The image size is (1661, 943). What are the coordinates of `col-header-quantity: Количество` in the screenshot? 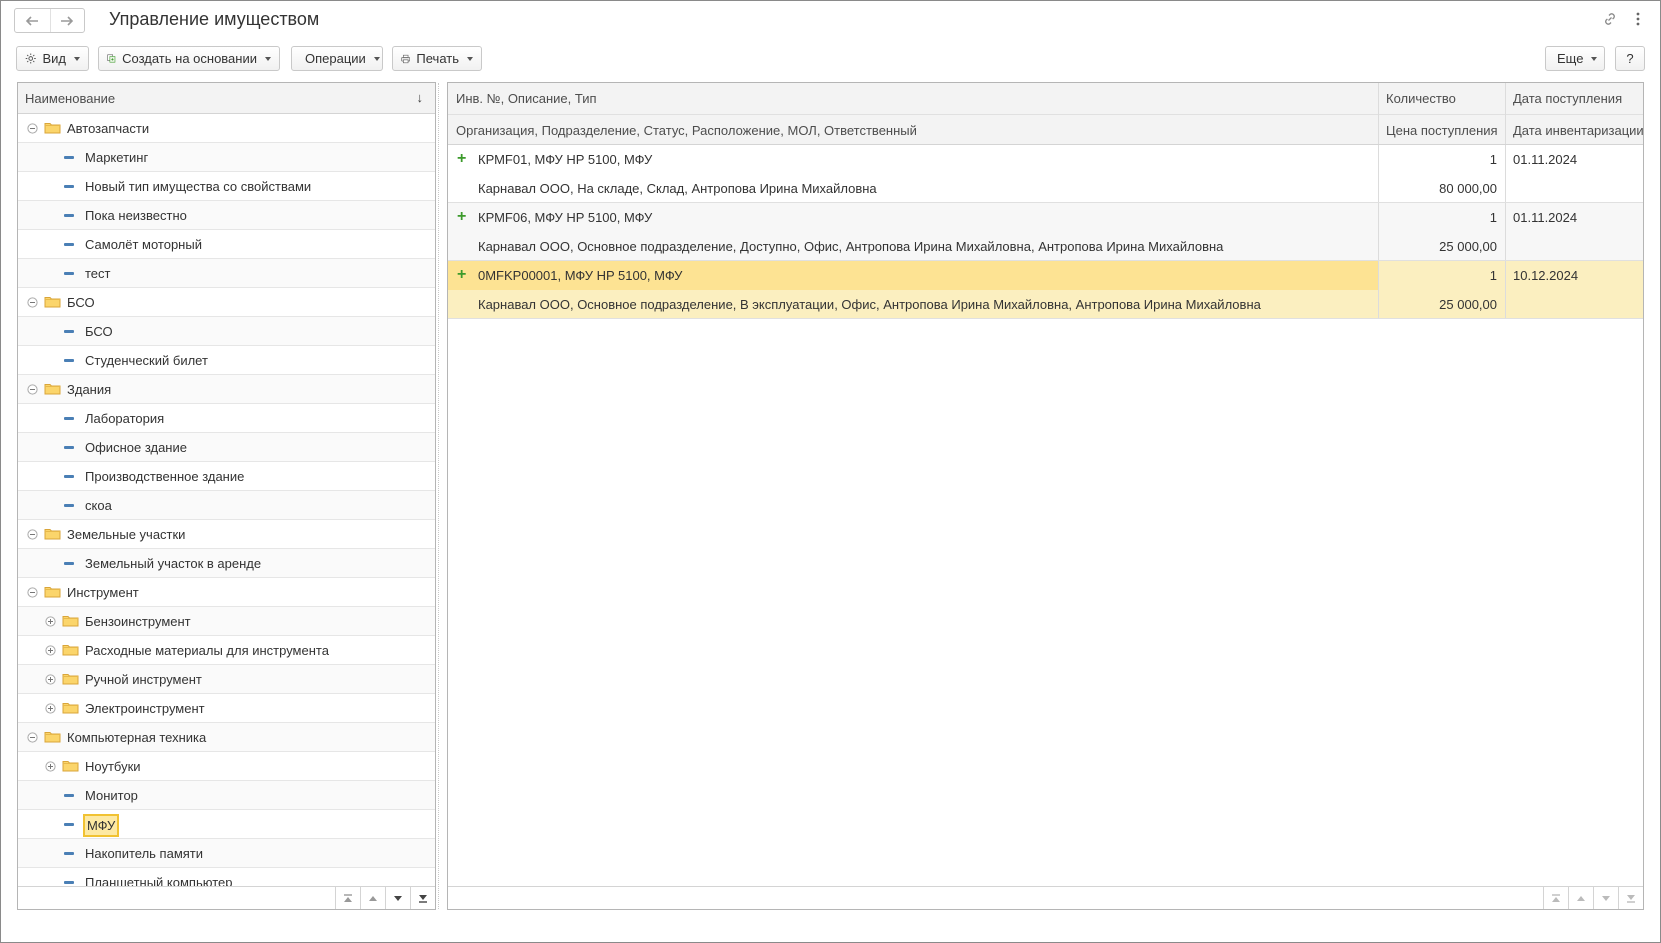 It's located at (1441, 98).